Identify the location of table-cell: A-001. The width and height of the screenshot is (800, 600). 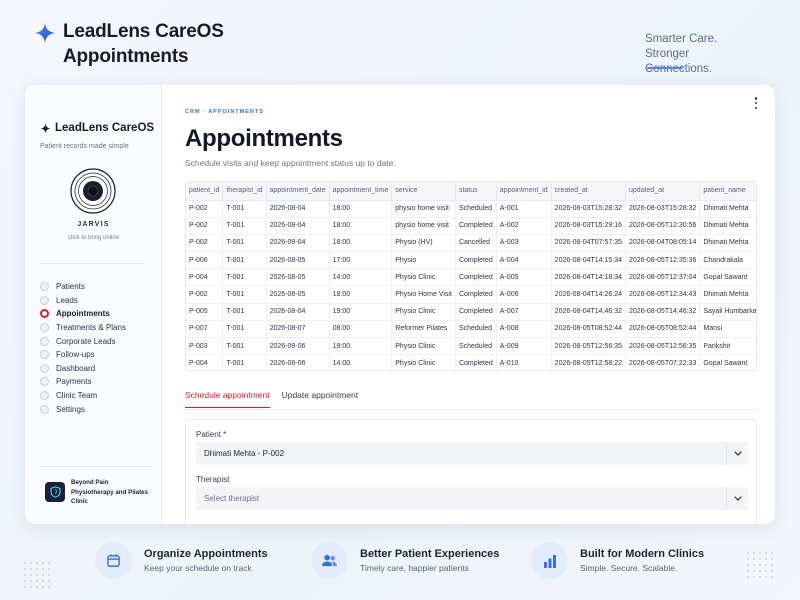
(524, 209).